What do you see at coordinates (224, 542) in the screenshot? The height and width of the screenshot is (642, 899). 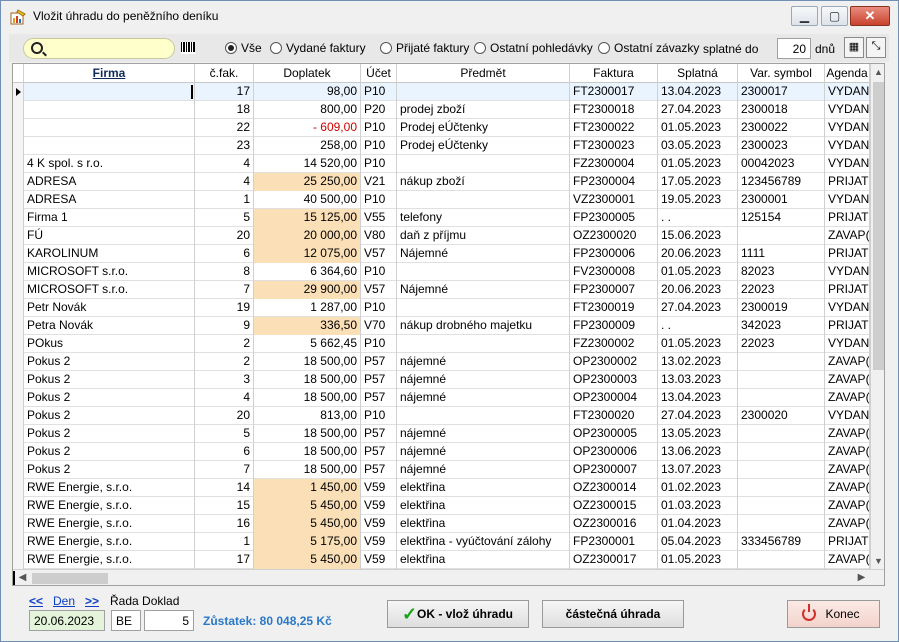 I see `cell-invoice-no: 1` at bounding box center [224, 542].